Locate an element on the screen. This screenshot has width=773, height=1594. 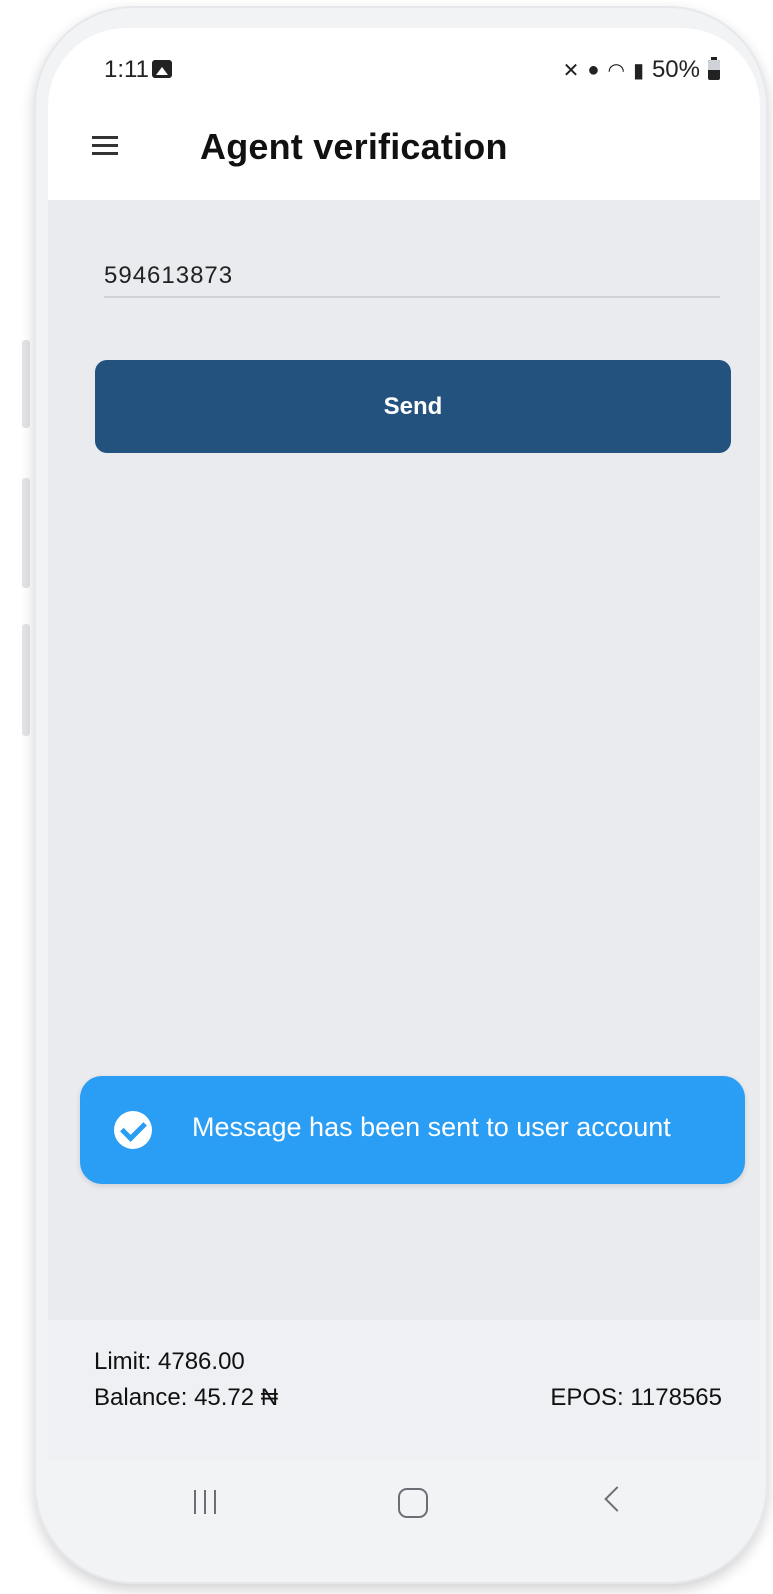
signal-icon: ▮ is located at coordinates (638, 70).